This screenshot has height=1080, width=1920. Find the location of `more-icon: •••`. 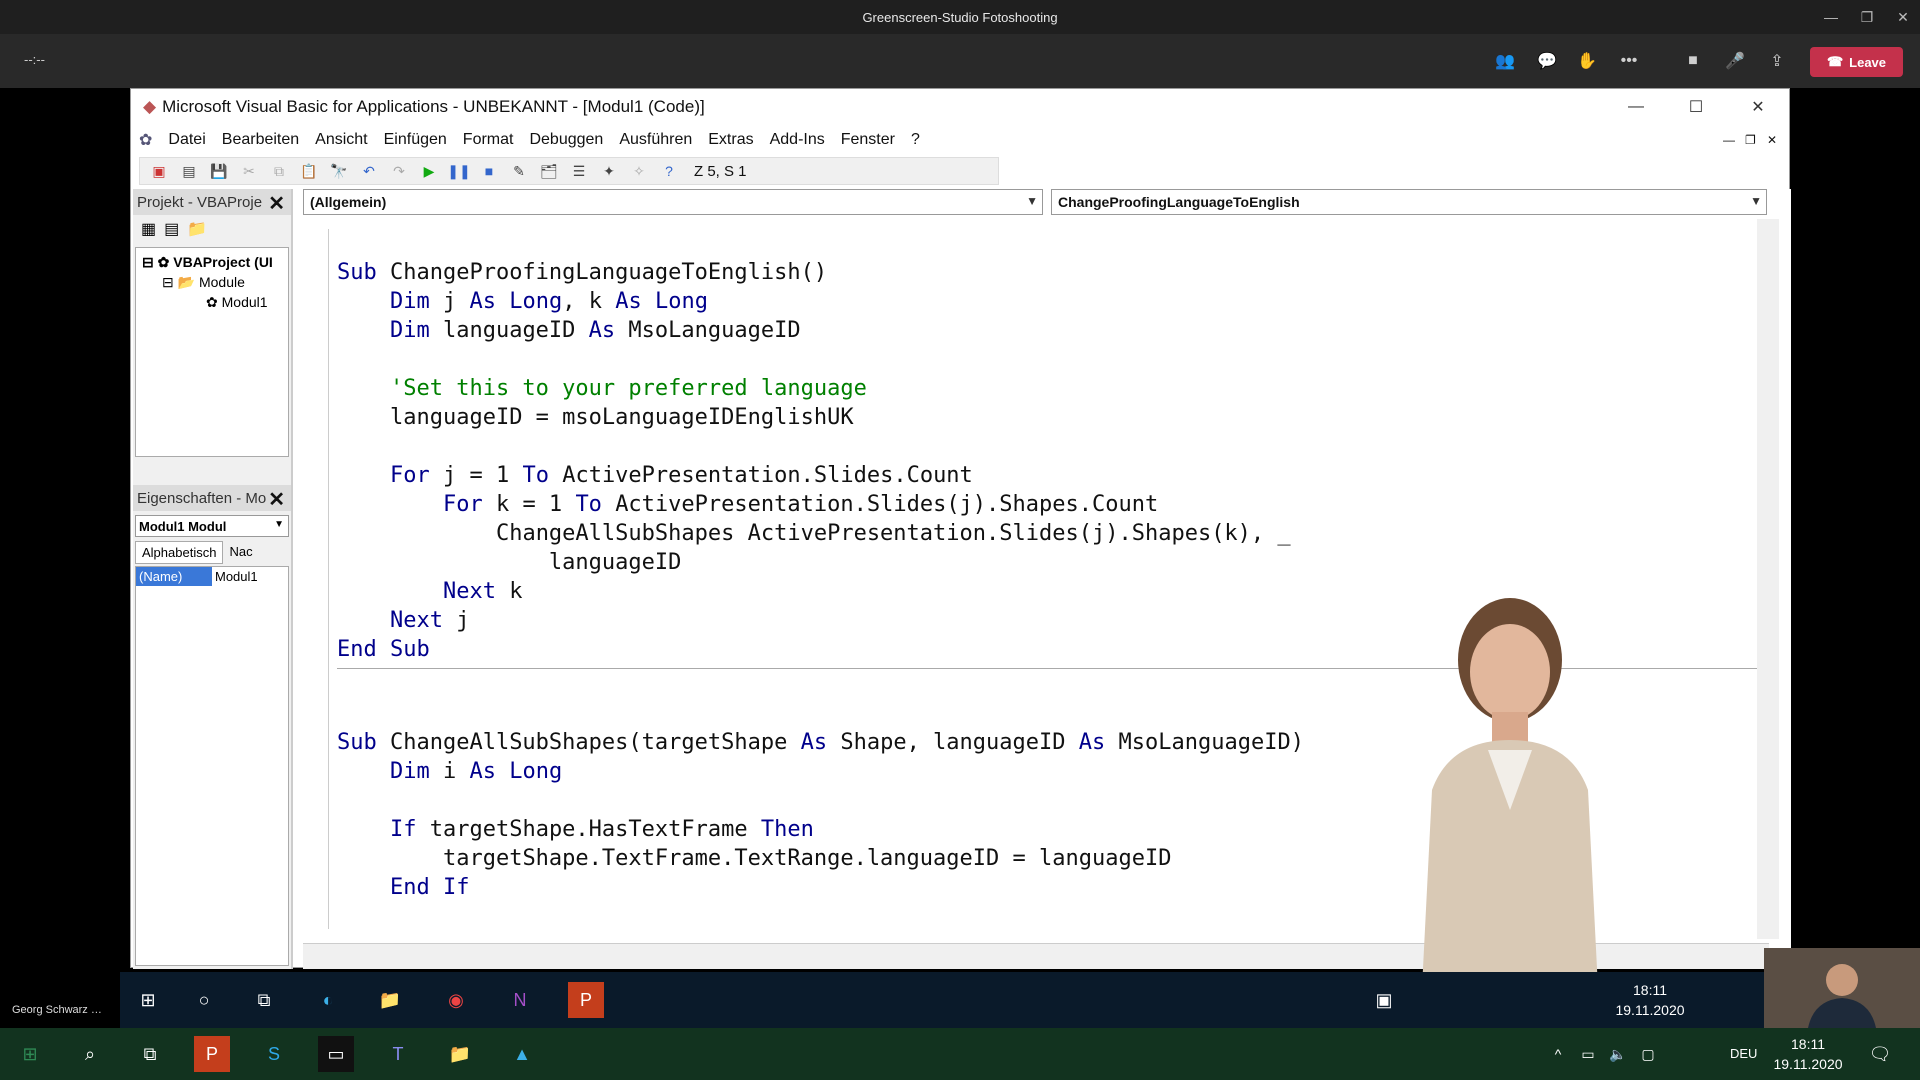

more-icon: ••• is located at coordinates (1629, 61).